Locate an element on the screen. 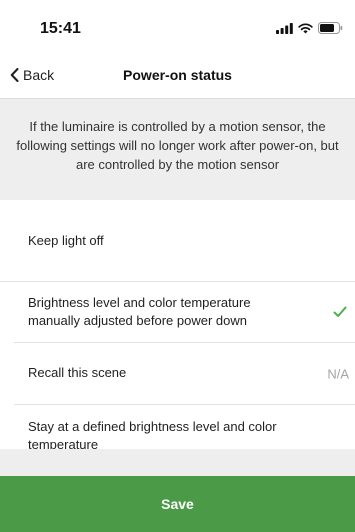 This screenshot has width=355, height=532. status-icons is located at coordinates (309, 28).